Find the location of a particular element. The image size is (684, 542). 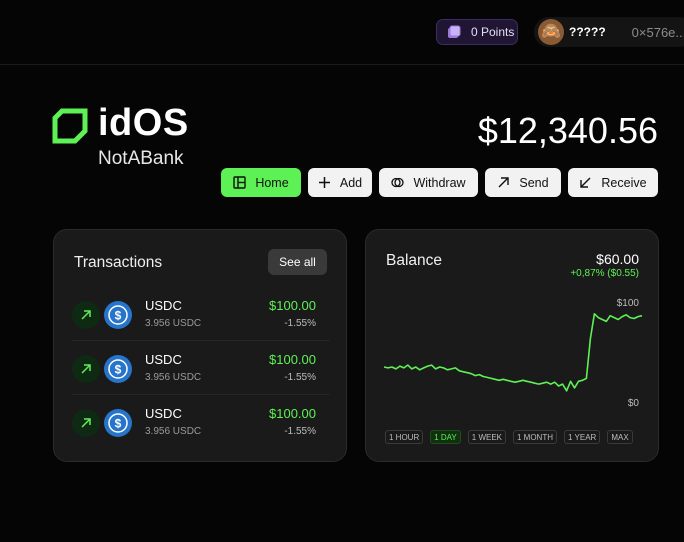

send-label: Send is located at coordinates (534, 182).